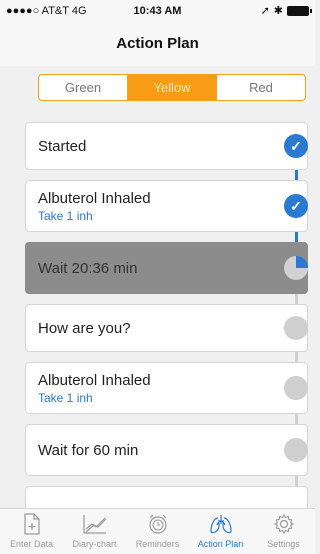 This screenshot has height=554, width=320. I want to click on nav-bar: Action Plan, so click(157, 44).